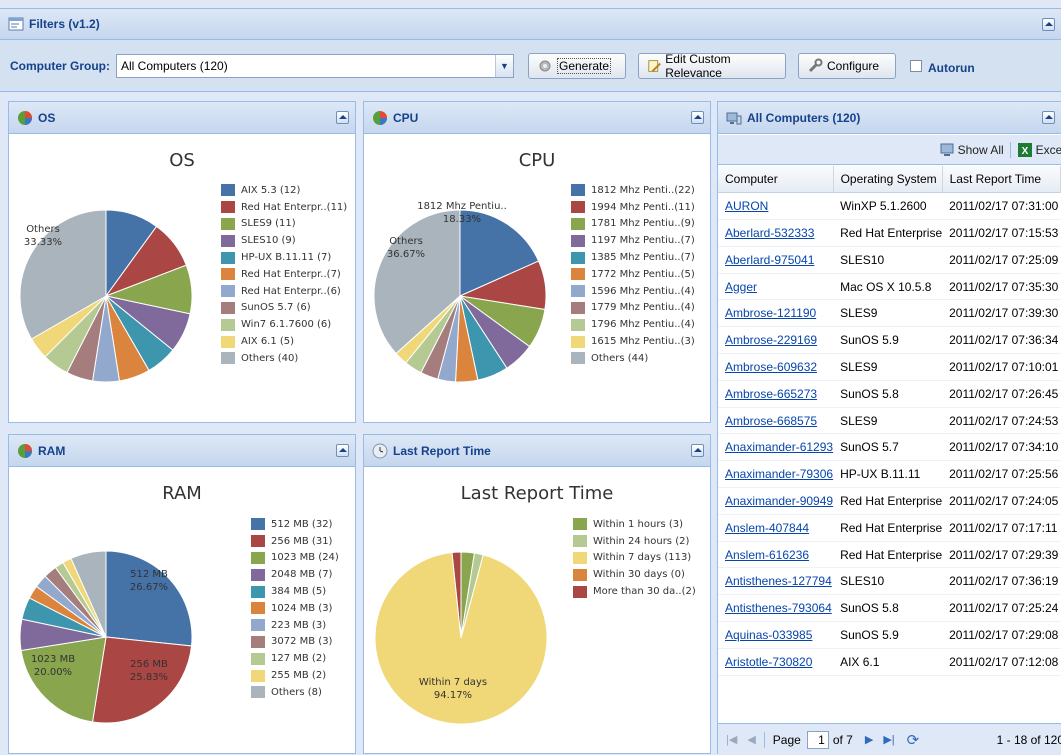  Describe the element at coordinates (746, 206) in the screenshot. I see `computer-link: AURON` at that location.